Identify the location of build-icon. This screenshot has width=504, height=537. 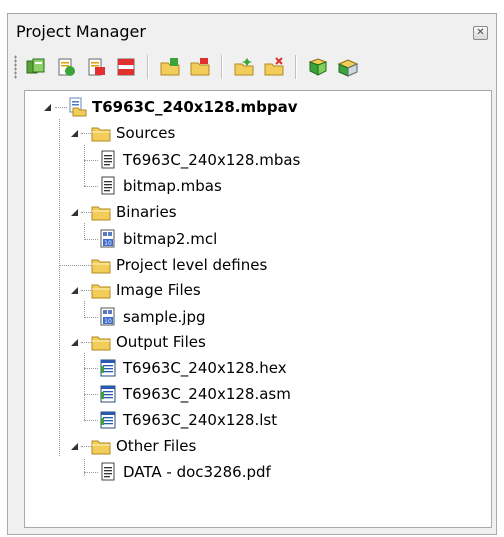
(318, 67).